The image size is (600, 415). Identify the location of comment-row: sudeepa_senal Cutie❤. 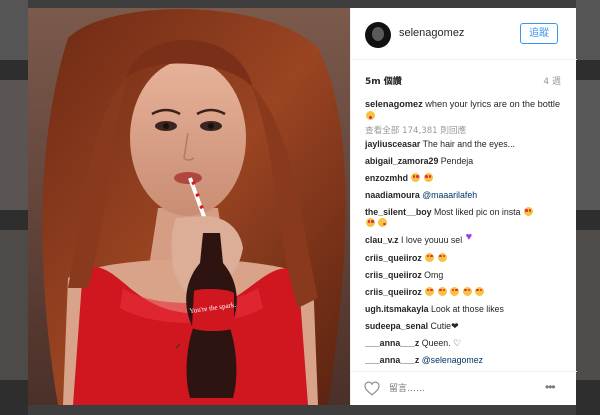
(465, 326).